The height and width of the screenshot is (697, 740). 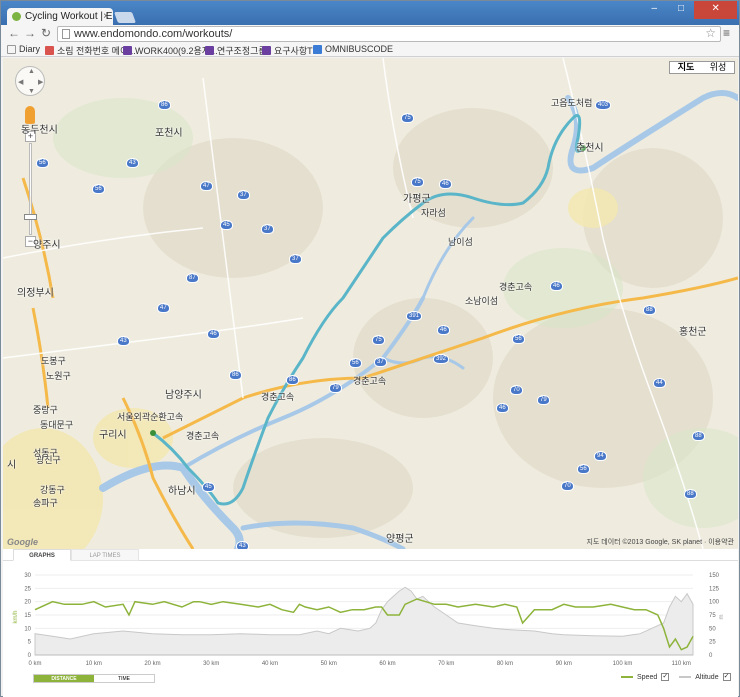 What do you see at coordinates (16, 616) in the screenshot?
I see `y-left-axis-label: km/h` at bounding box center [16, 616].